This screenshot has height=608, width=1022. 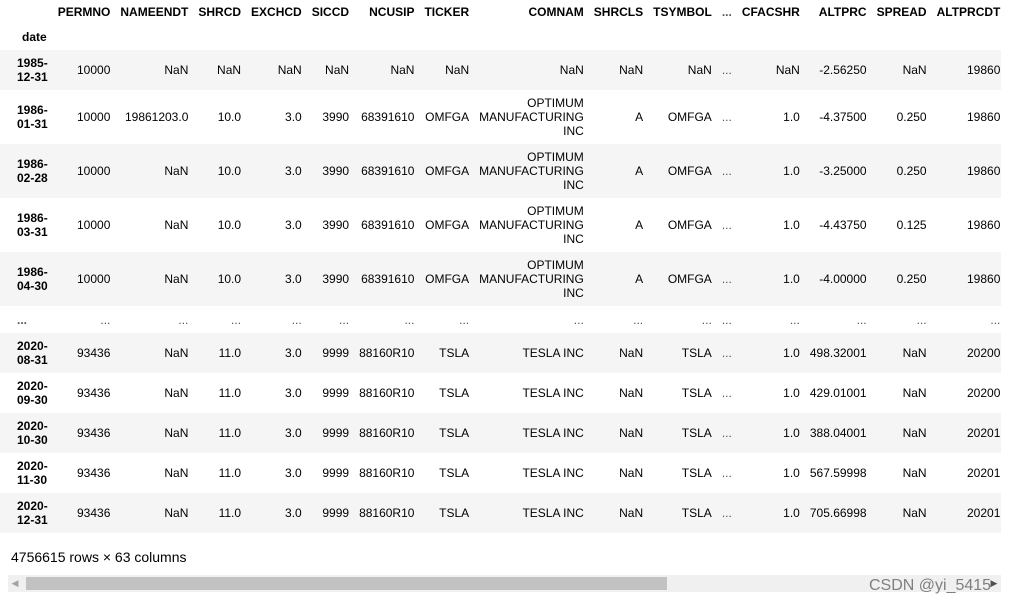 I want to click on table-cell: 429.01001, so click(x=838, y=393).